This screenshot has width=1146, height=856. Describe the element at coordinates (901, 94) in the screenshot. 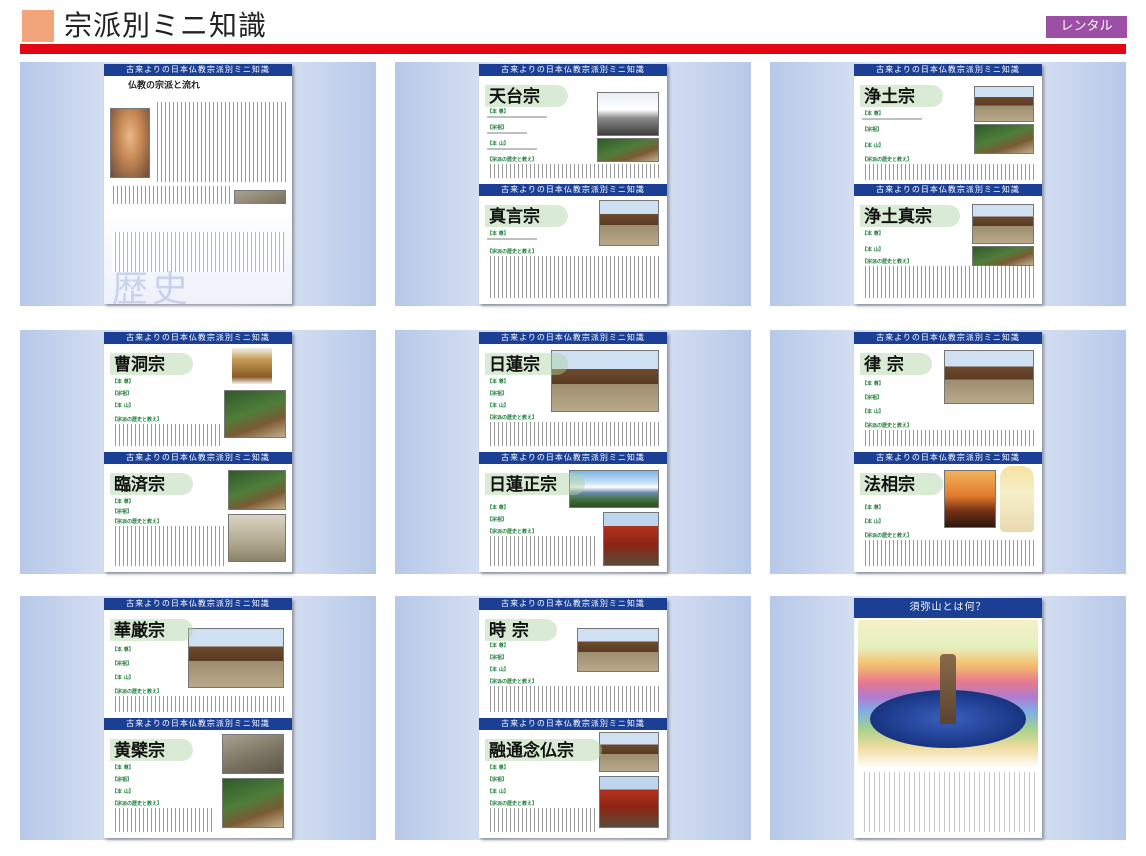

I see `sect-title-jodo: 浄土宗` at that location.